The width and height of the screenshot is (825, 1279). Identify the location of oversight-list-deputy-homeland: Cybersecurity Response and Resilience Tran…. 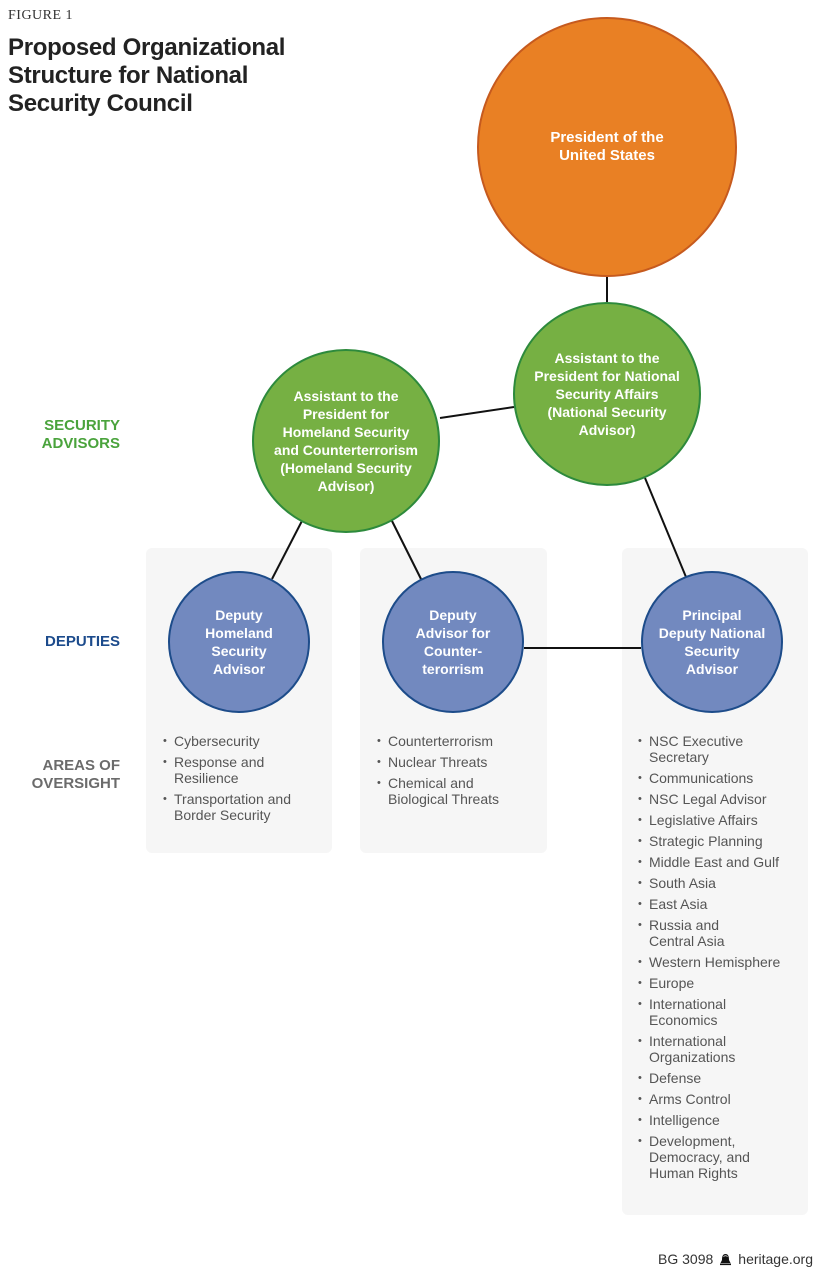
(248, 780).